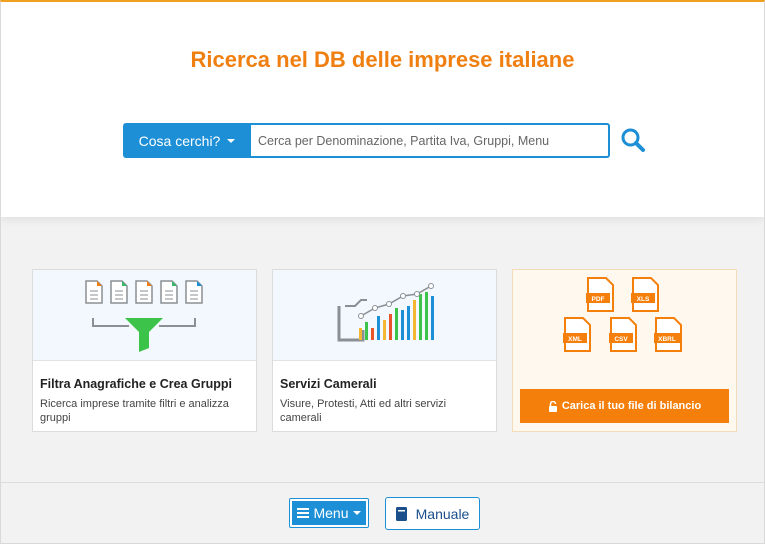  What do you see at coordinates (442, 513) in the screenshot?
I see `manual-label: Manuale` at bounding box center [442, 513].